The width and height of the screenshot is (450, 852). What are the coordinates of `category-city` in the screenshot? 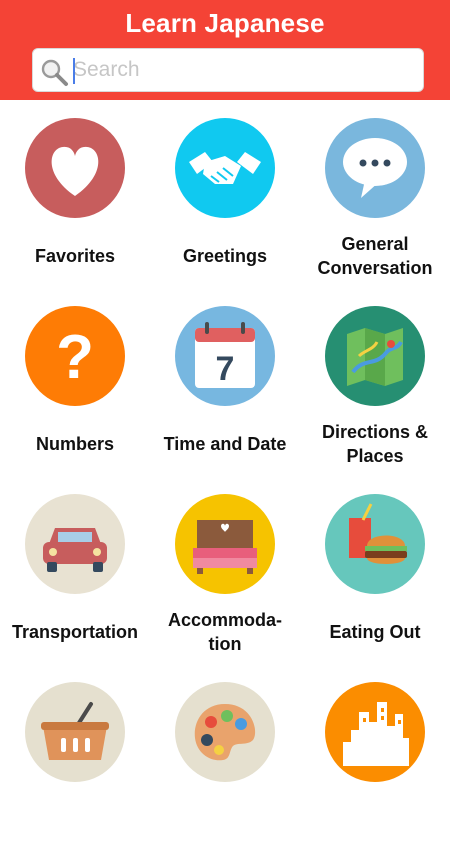 It's located at (375, 758).